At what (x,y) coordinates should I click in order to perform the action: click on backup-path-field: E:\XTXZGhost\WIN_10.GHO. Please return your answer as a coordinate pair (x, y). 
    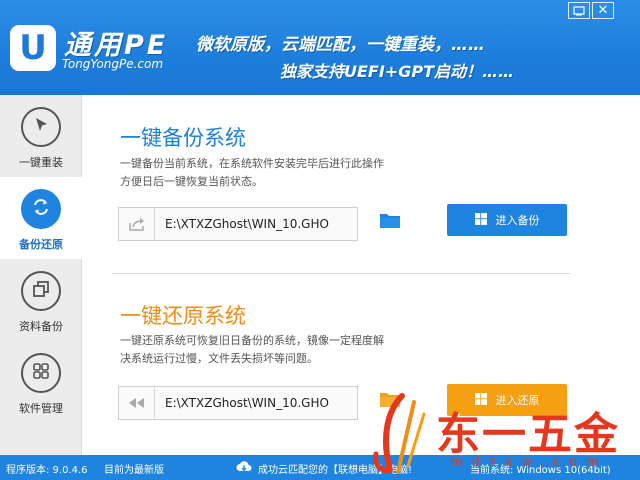
    Looking at the image, I should click on (238, 224).